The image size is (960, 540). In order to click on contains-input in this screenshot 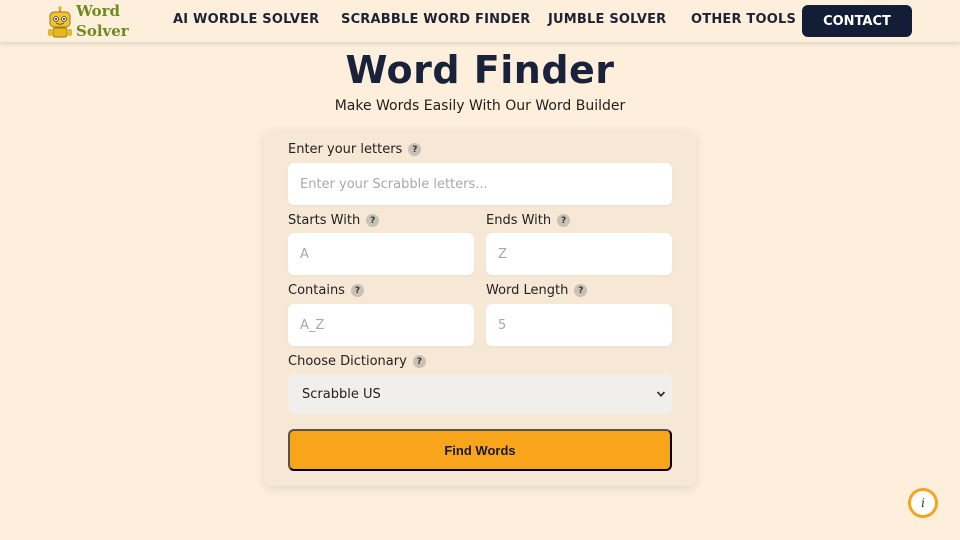, I will do `click(381, 325)`.